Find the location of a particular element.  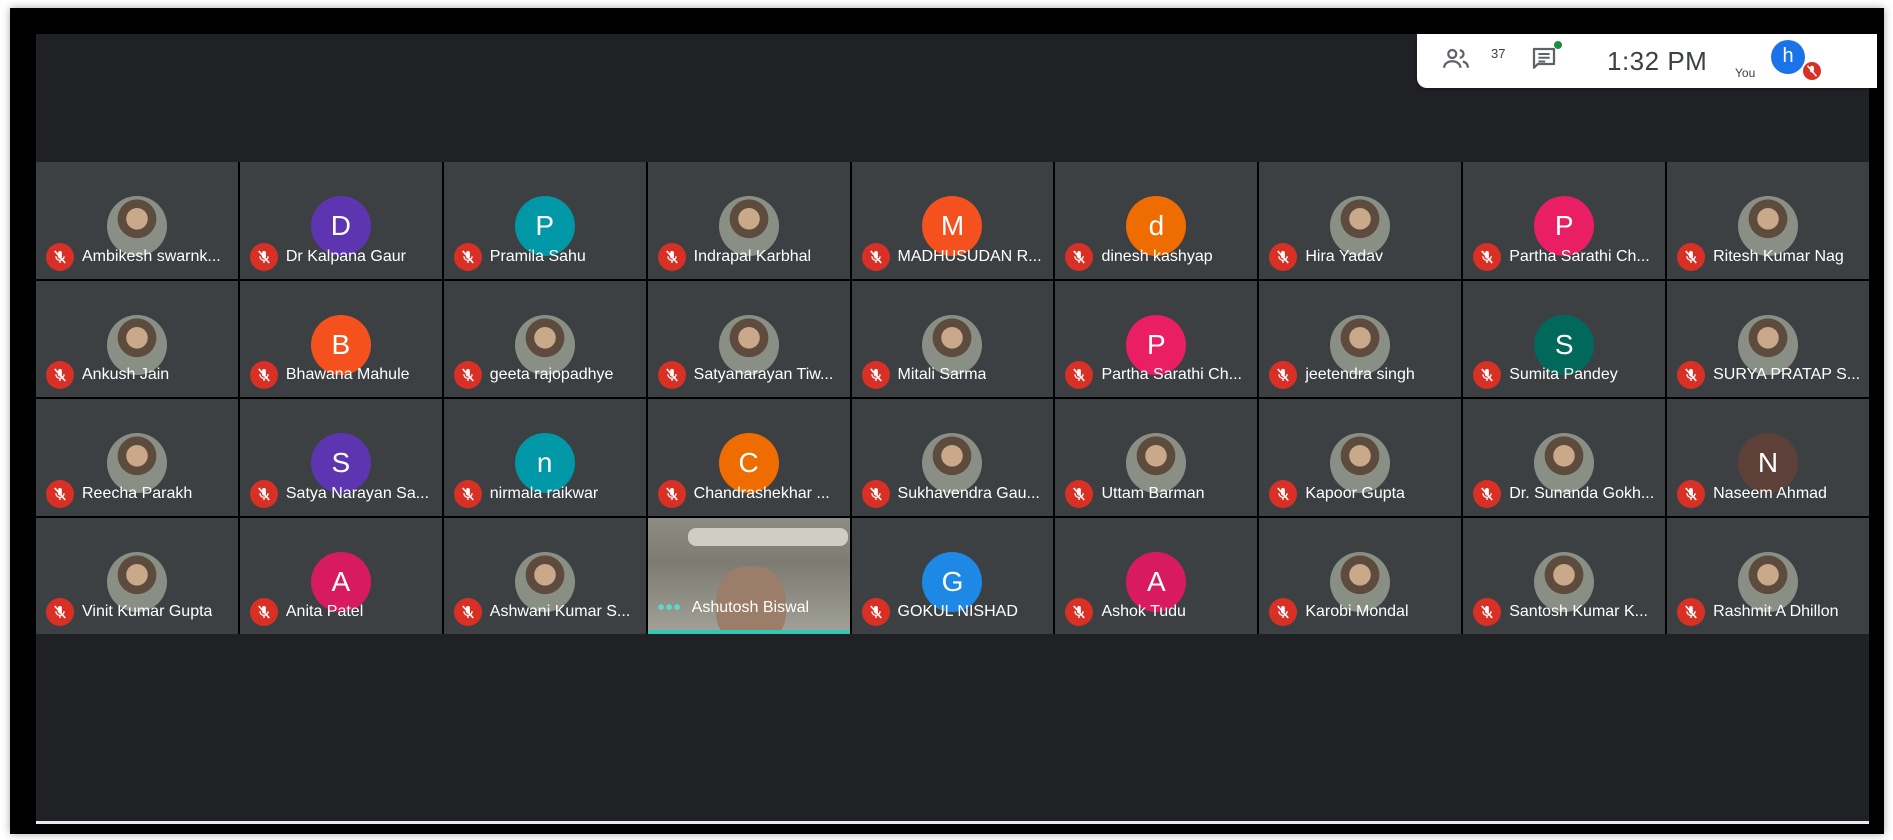

participant-name-row: Reecha Parakh is located at coordinates (139, 493).